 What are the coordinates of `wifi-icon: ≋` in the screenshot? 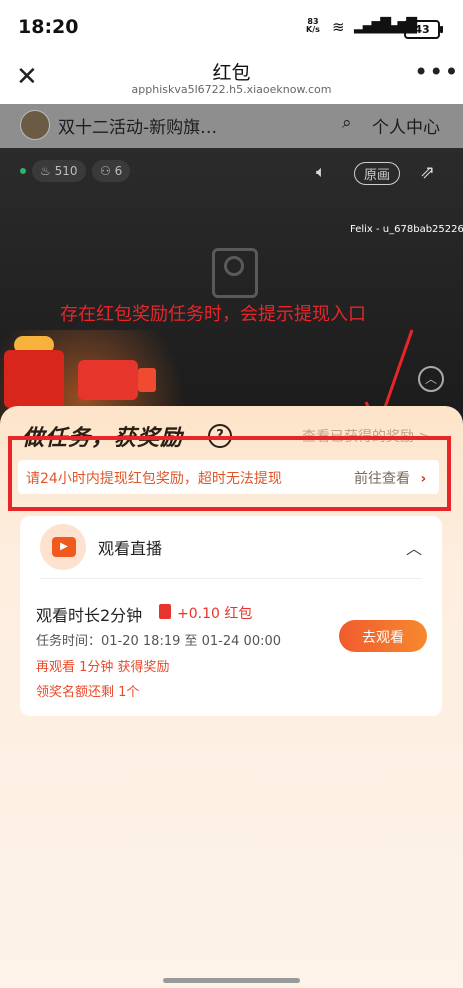 It's located at (338, 27).